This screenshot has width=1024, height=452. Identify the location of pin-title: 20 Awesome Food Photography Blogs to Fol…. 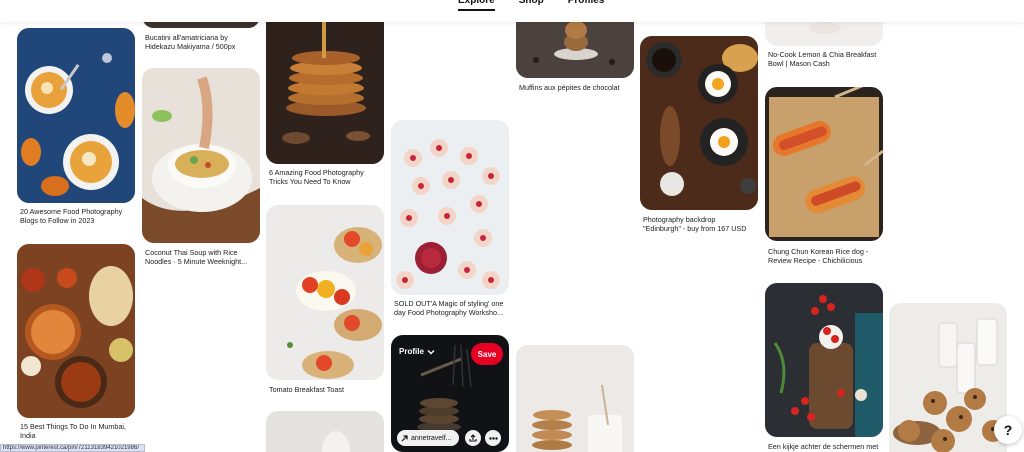
(71, 216).